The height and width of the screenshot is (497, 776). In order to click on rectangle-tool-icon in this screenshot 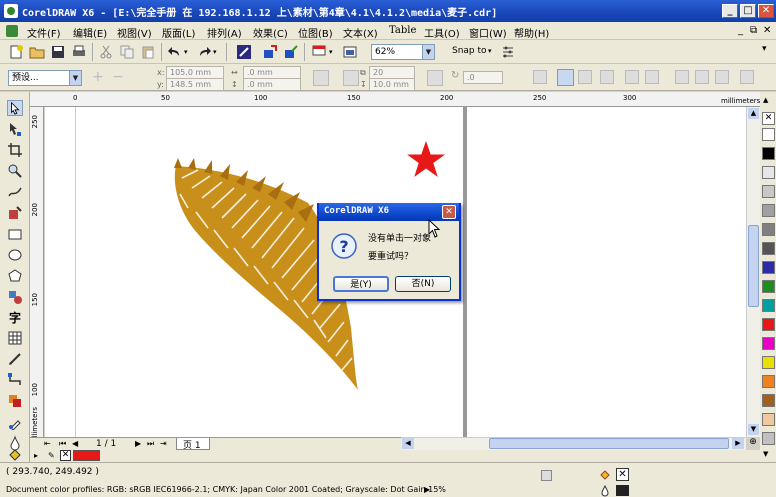, I will do `click(15, 234)`.